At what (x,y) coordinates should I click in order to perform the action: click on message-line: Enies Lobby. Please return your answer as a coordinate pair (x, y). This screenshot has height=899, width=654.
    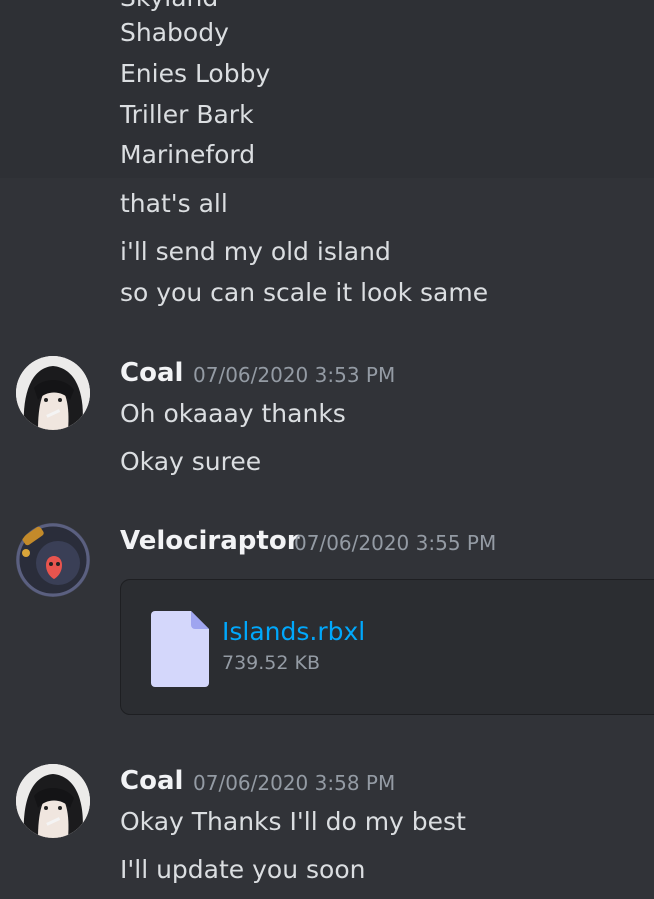
    Looking at the image, I should click on (195, 73).